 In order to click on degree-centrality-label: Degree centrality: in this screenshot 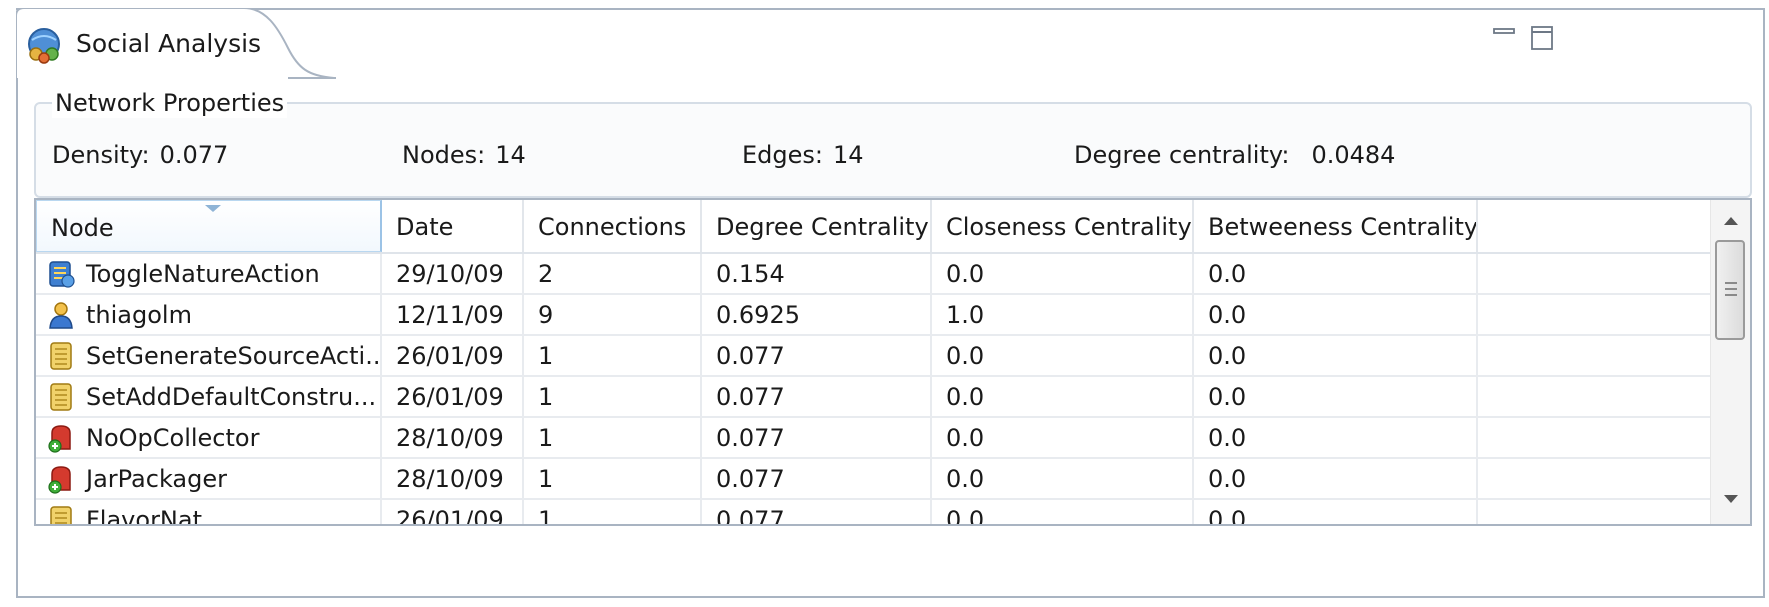, I will do `click(1182, 155)`.